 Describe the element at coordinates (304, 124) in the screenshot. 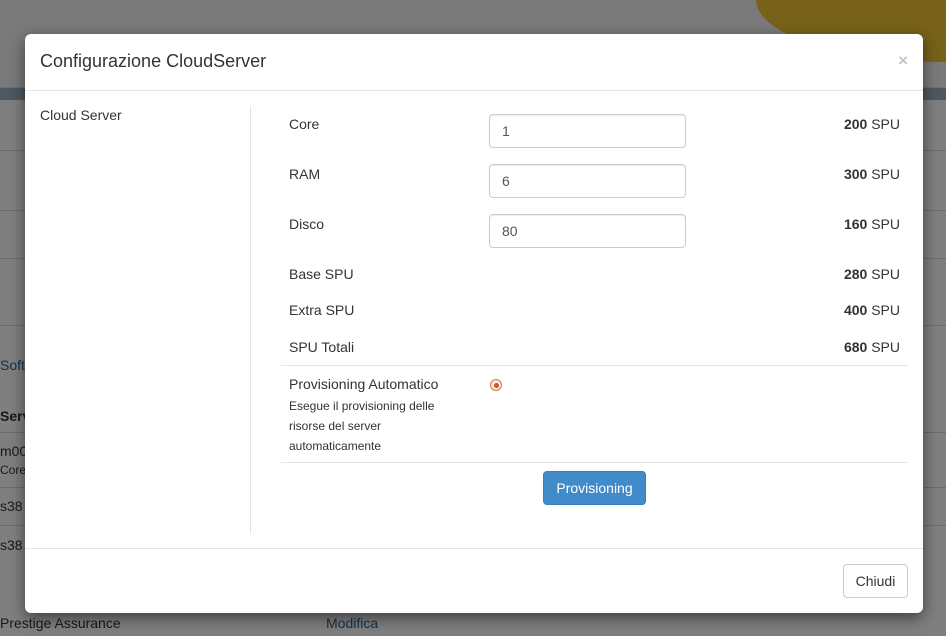

I see `core-label: Core` at that location.